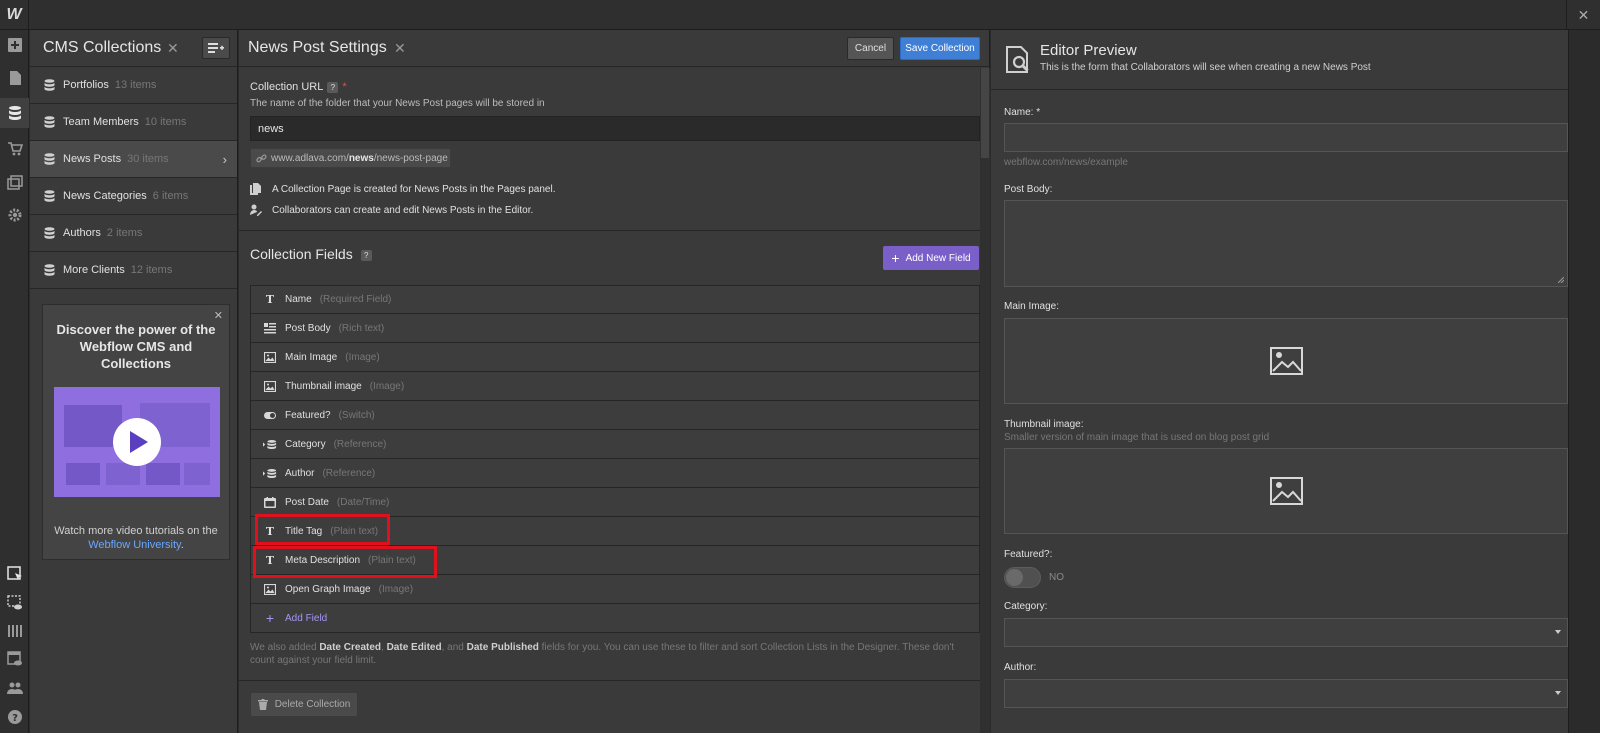 The height and width of the screenshot is (733, 1600). Describe the element at coordinates (133, 122) in the screenshot. I see `collection-item-team-members: Team Members 10 items` at that location.